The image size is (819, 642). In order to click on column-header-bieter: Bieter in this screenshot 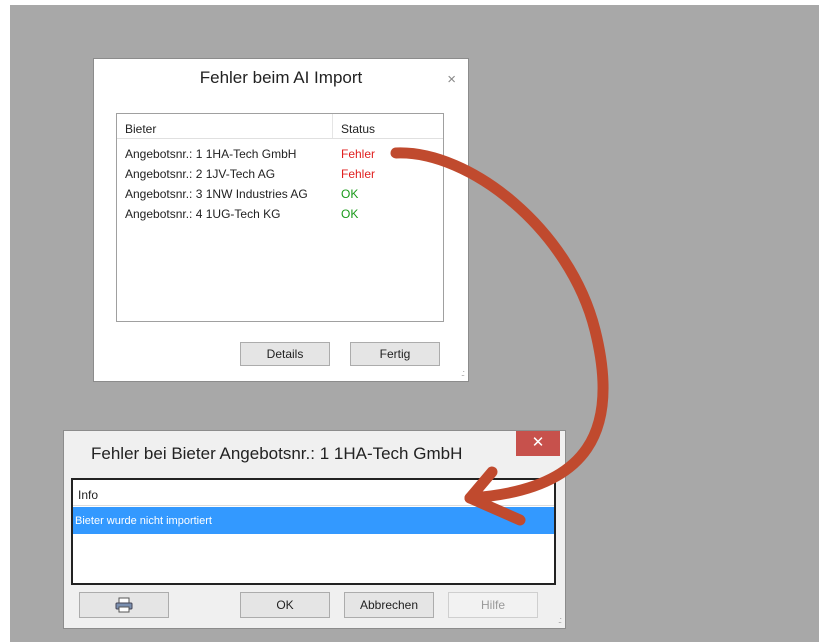, I will do `click(140, 129)`.